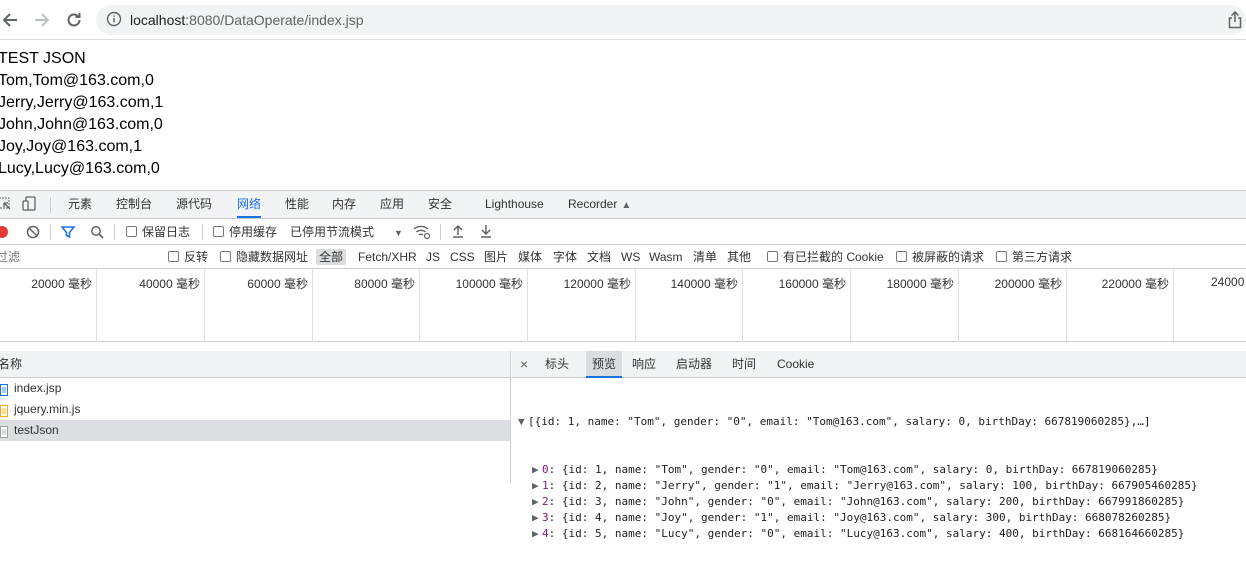  What do you see at coordinates (196, 257) in the screenshot?
I see `invert-label: 反转` at bounding box center [196, 257].